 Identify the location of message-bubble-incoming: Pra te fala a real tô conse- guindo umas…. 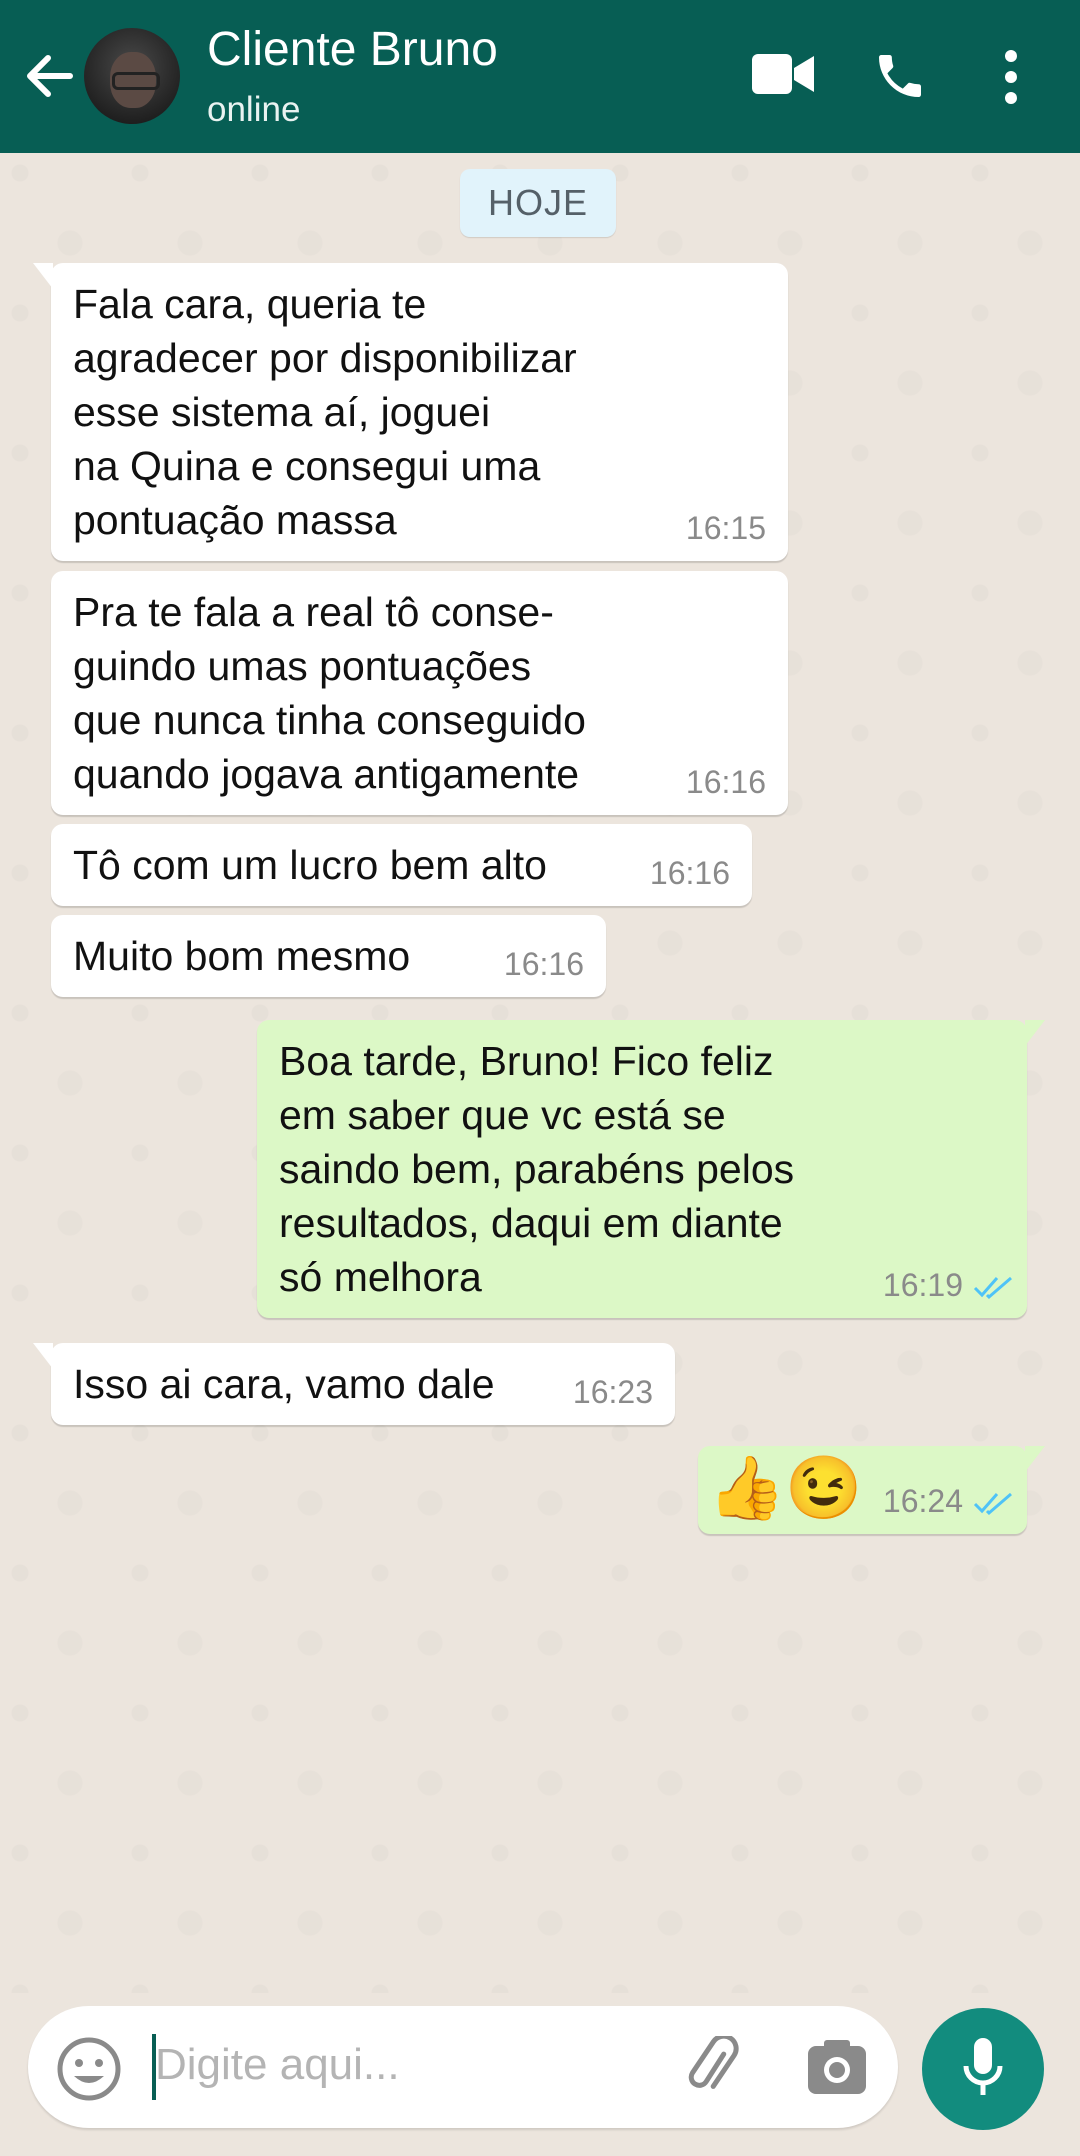
(419, 693).